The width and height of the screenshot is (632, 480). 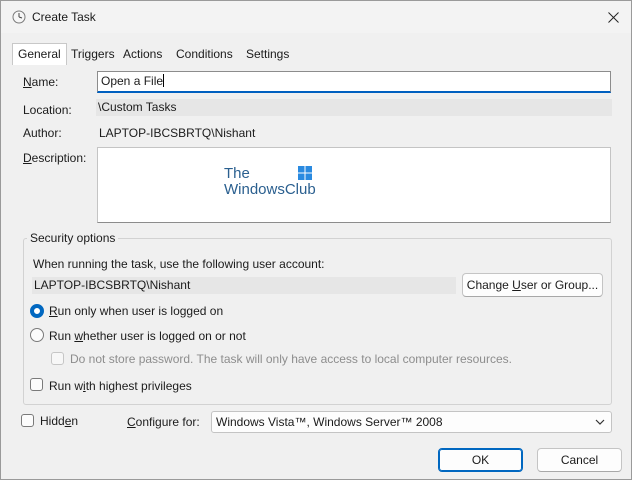 I want to click on radio-whether-logged-on, so click(x=37, y=335).